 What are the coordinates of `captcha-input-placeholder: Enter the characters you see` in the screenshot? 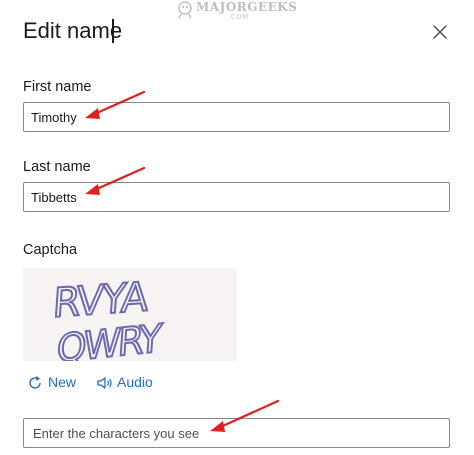 It's located at (116, 433).